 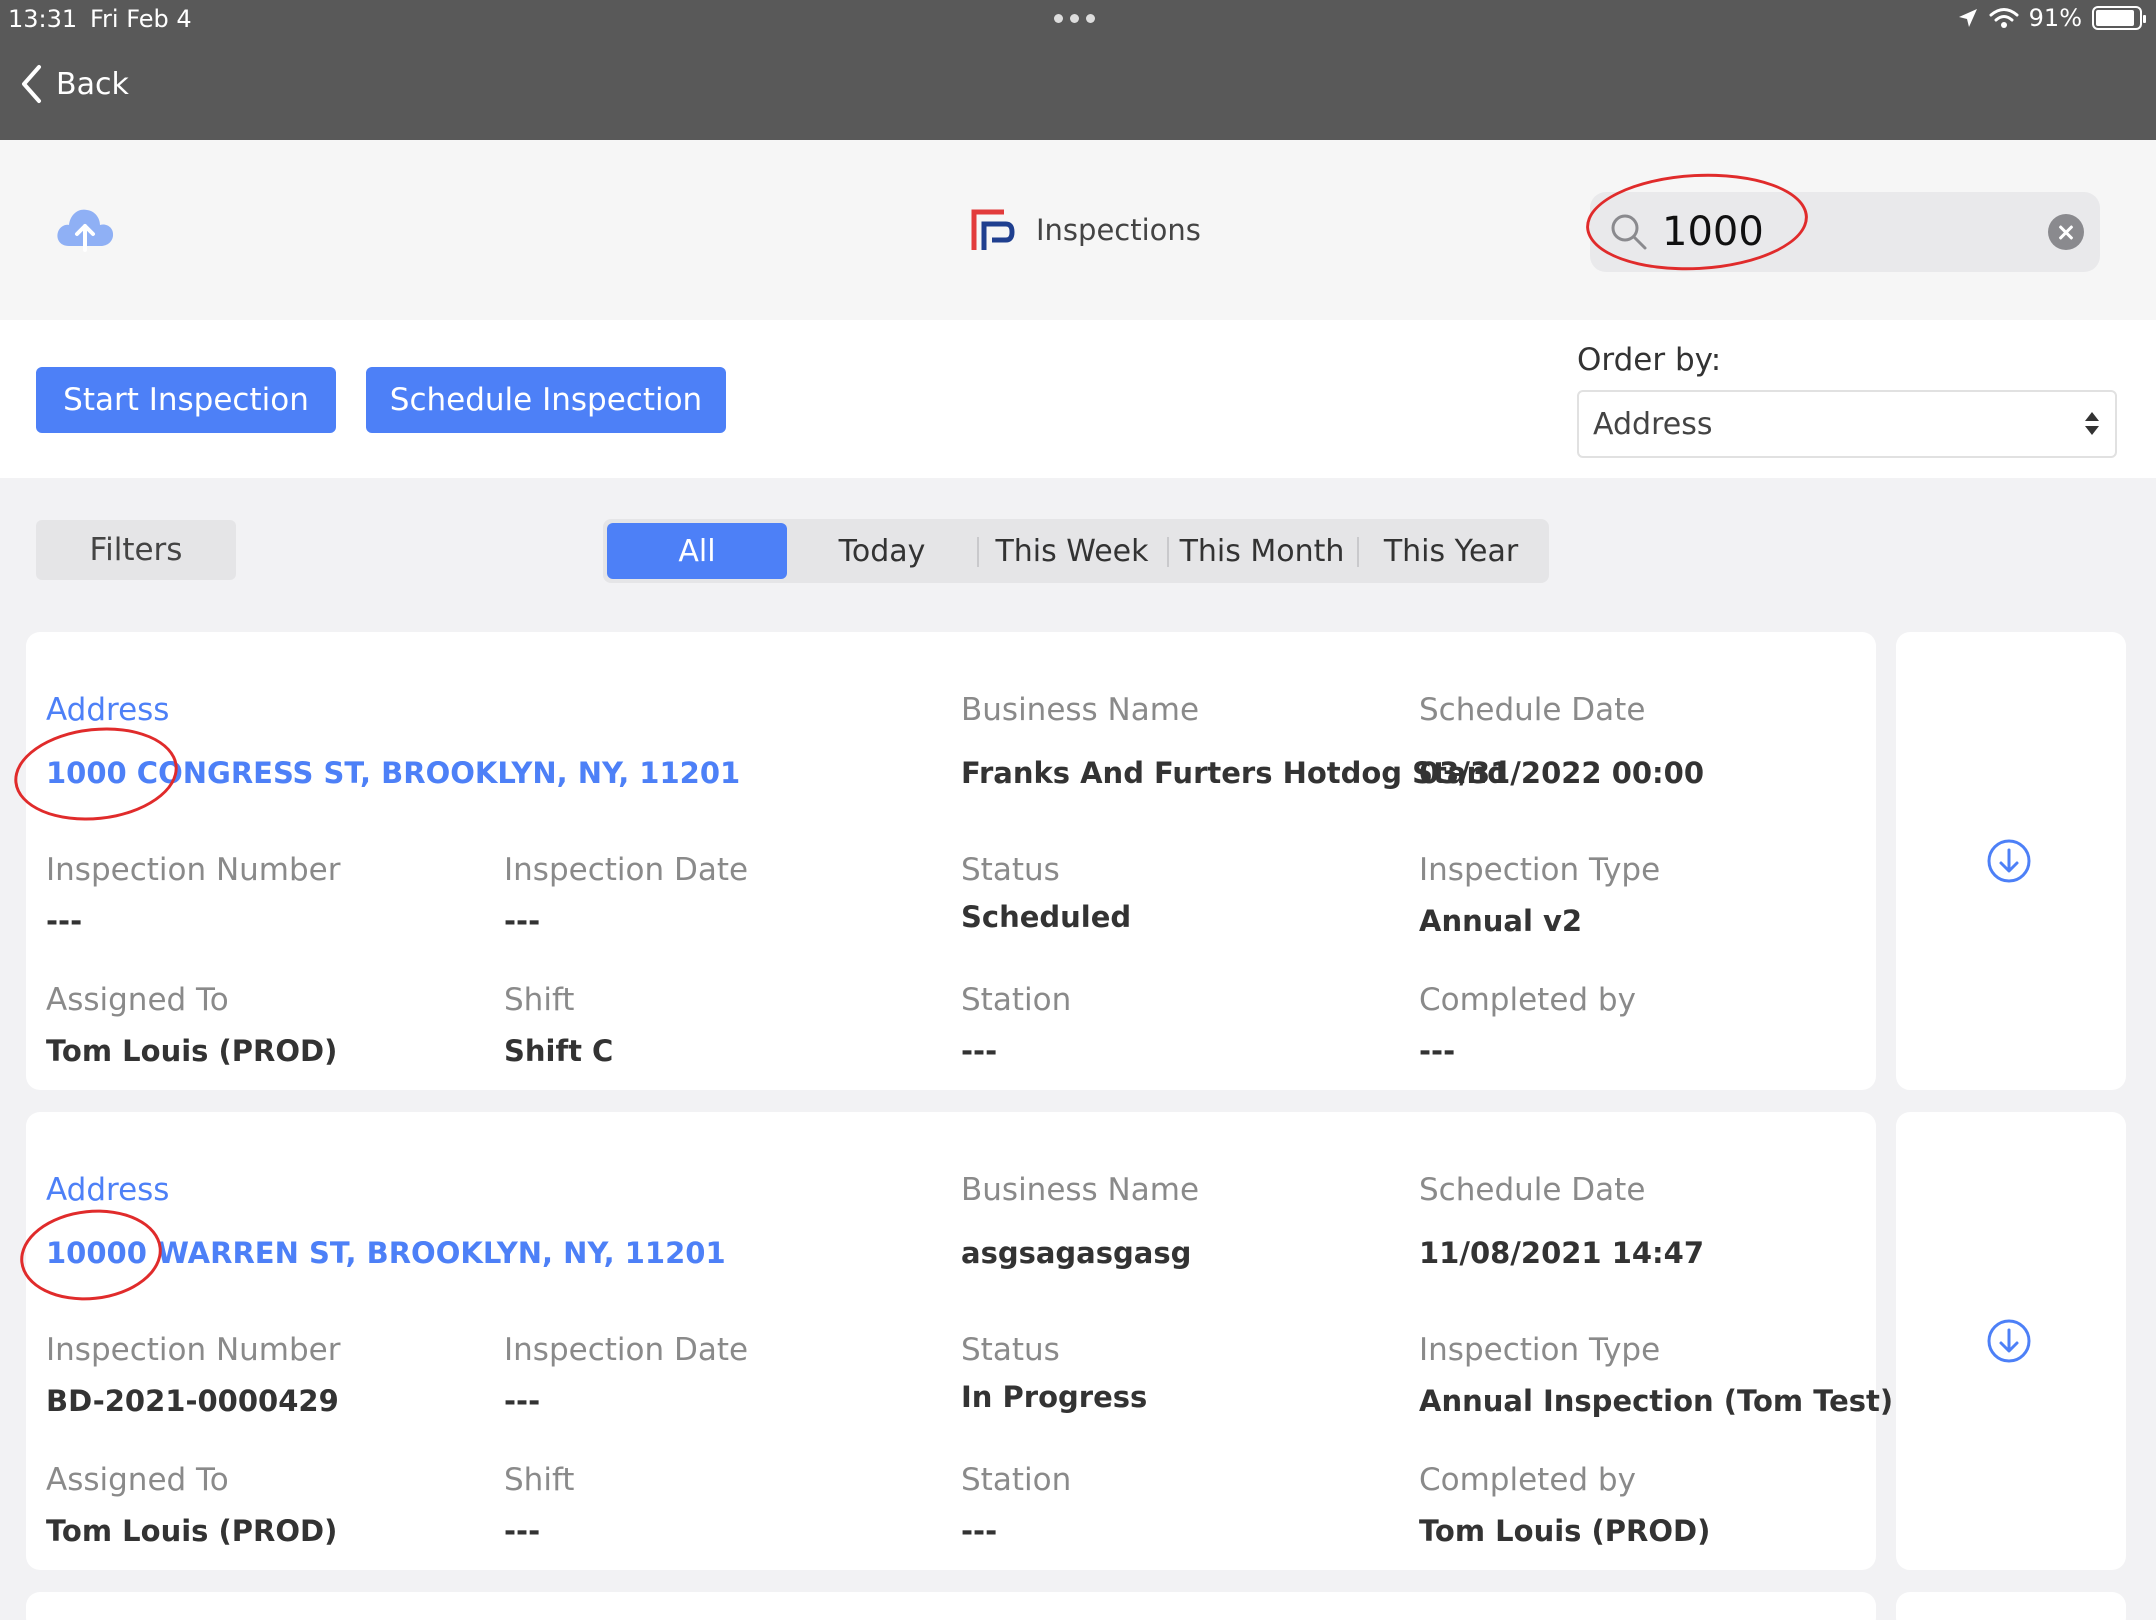 I want to click on battery-icon, so click(x=2119, y=18).